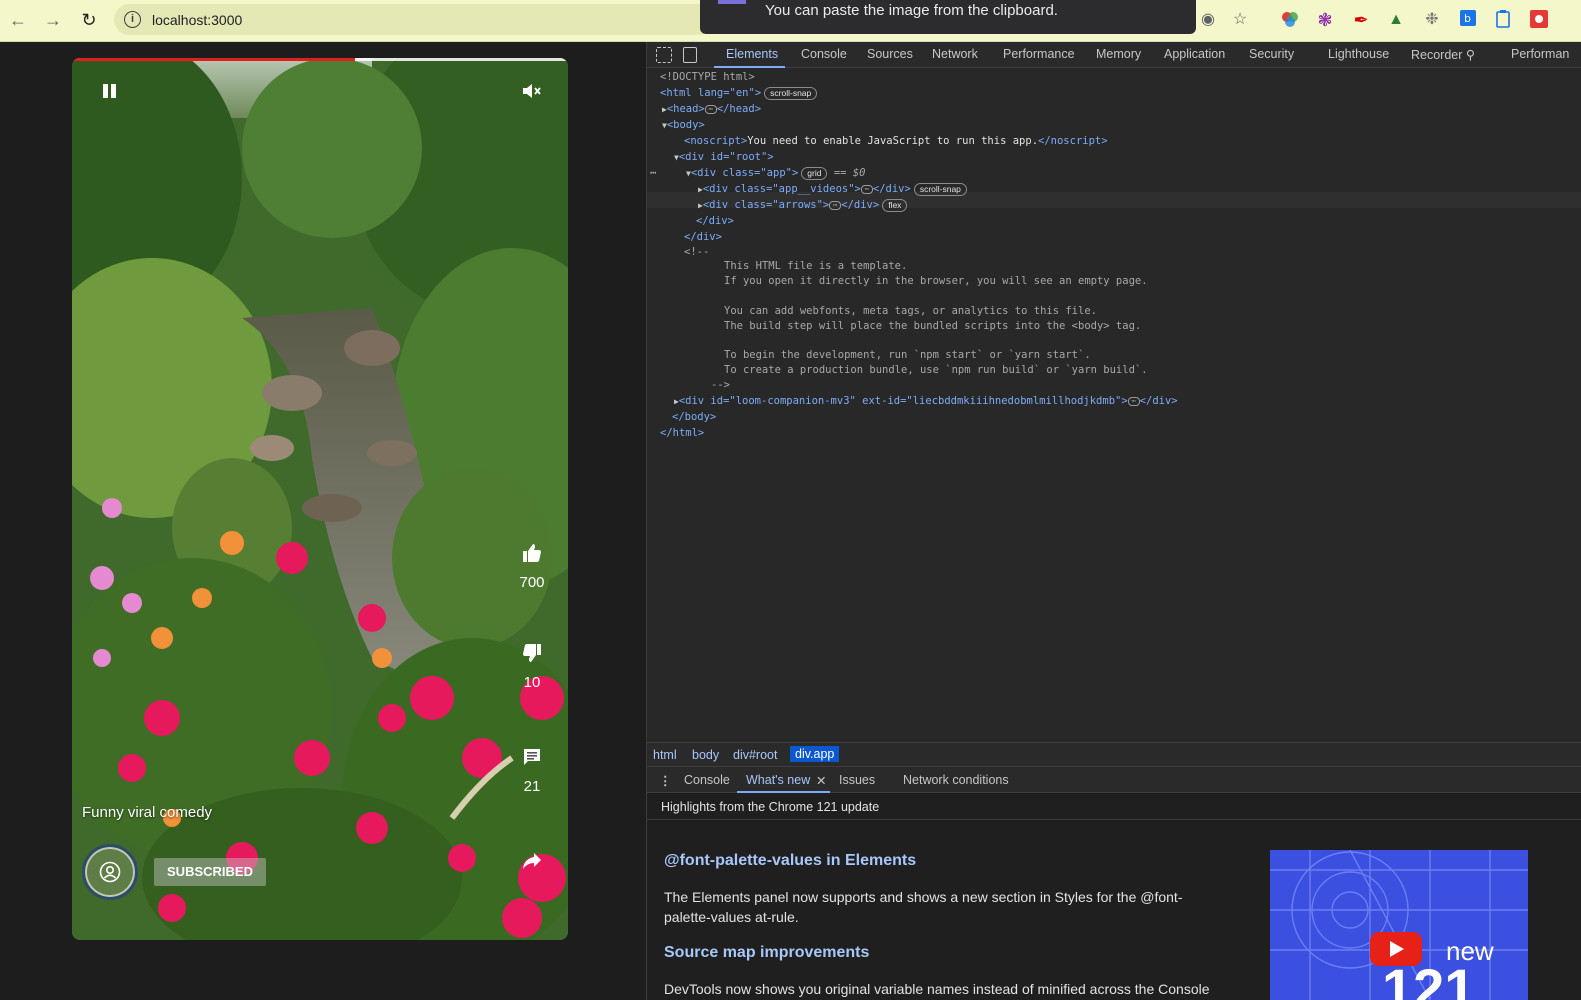 This screenshot has height=1000, width=1581. What do you see at coordinates (1468, 20) in the screenshot?
I see `b-extension-icon: b` at bounding box center [1468, 20].